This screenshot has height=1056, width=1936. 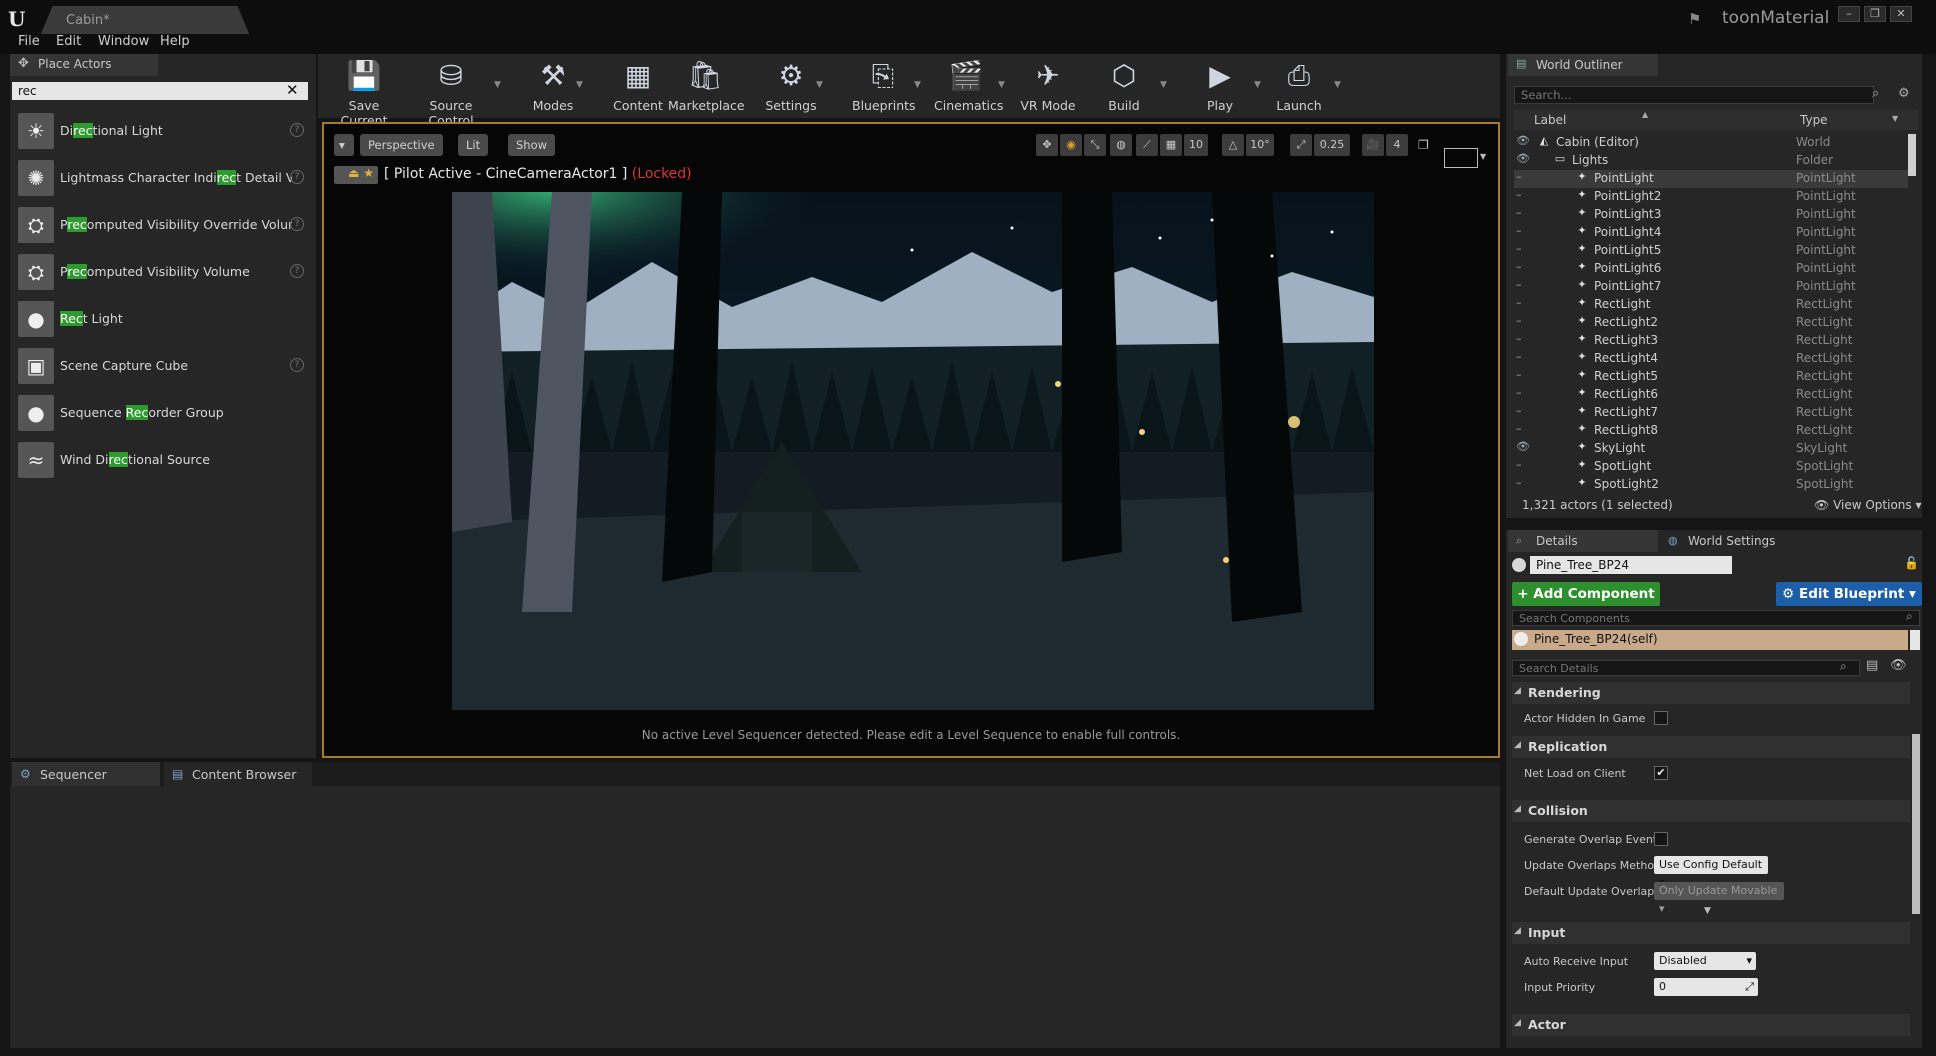 What do you see at coordinates (1583, 65) in the screenshot?
I see `world-outliner-tab: World Outliner` at bounding box center [1583, 65].